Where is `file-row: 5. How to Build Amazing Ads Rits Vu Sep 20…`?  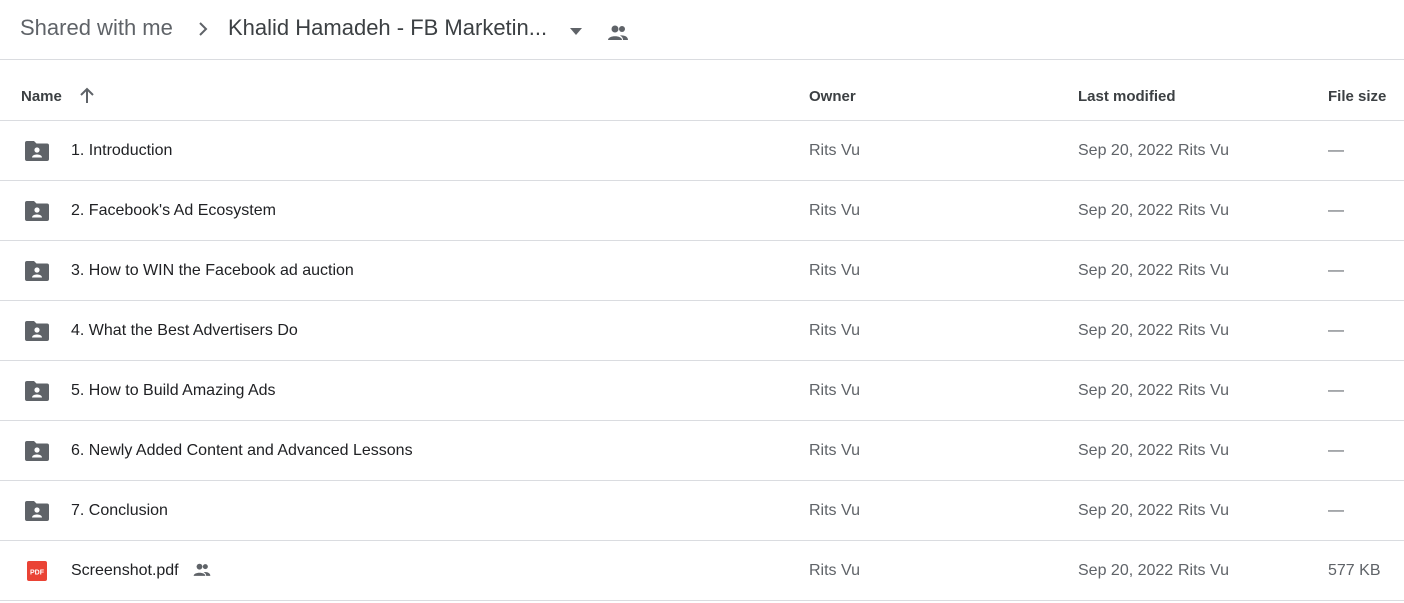 file-row: 5. How to Build Amazing Ads Rits Vu Sep 20… is located at coordinates (702, 391).